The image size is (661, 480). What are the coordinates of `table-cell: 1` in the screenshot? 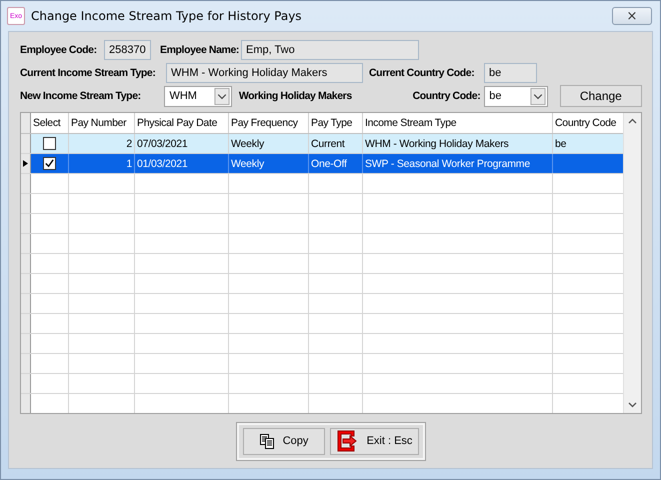 It's located at (129, 164).